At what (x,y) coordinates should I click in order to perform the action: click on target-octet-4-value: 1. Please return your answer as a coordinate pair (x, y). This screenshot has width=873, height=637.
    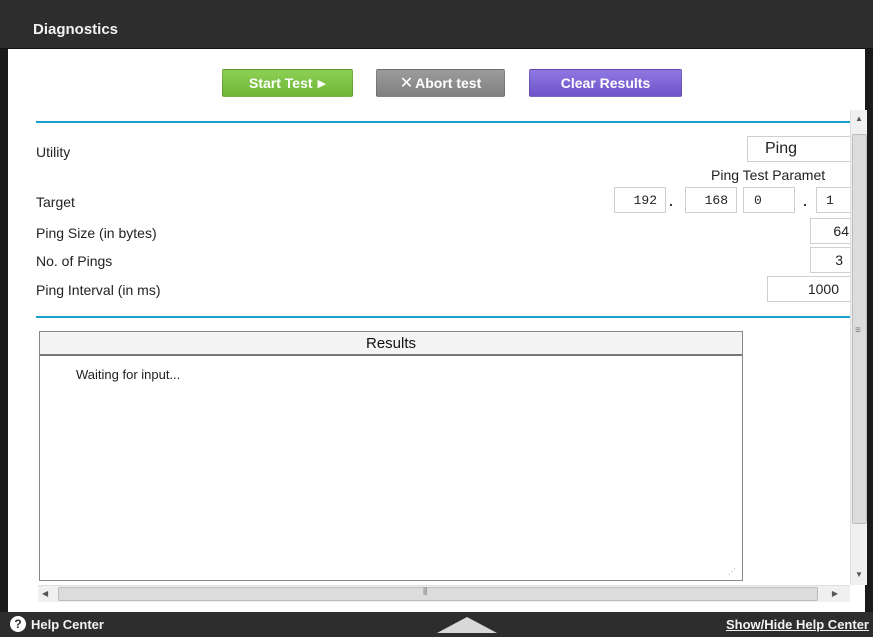
    Looking at the image, I should click on (830, 200).